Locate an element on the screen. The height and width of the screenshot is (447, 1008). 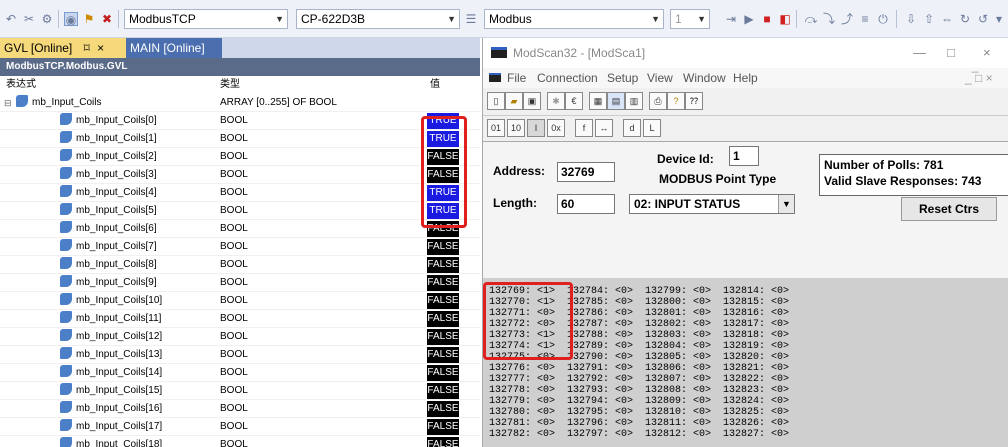
download-icon: ⇩ is located at coordinates (911, 19).